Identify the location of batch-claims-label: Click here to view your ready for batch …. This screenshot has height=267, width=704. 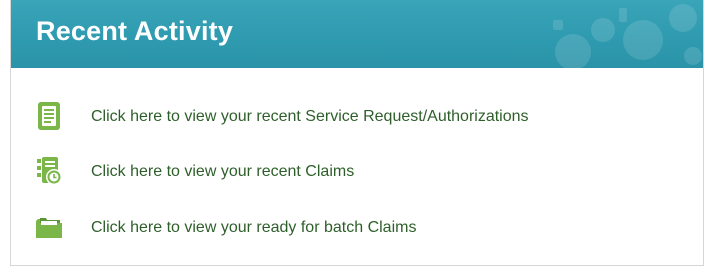
(254, 227).